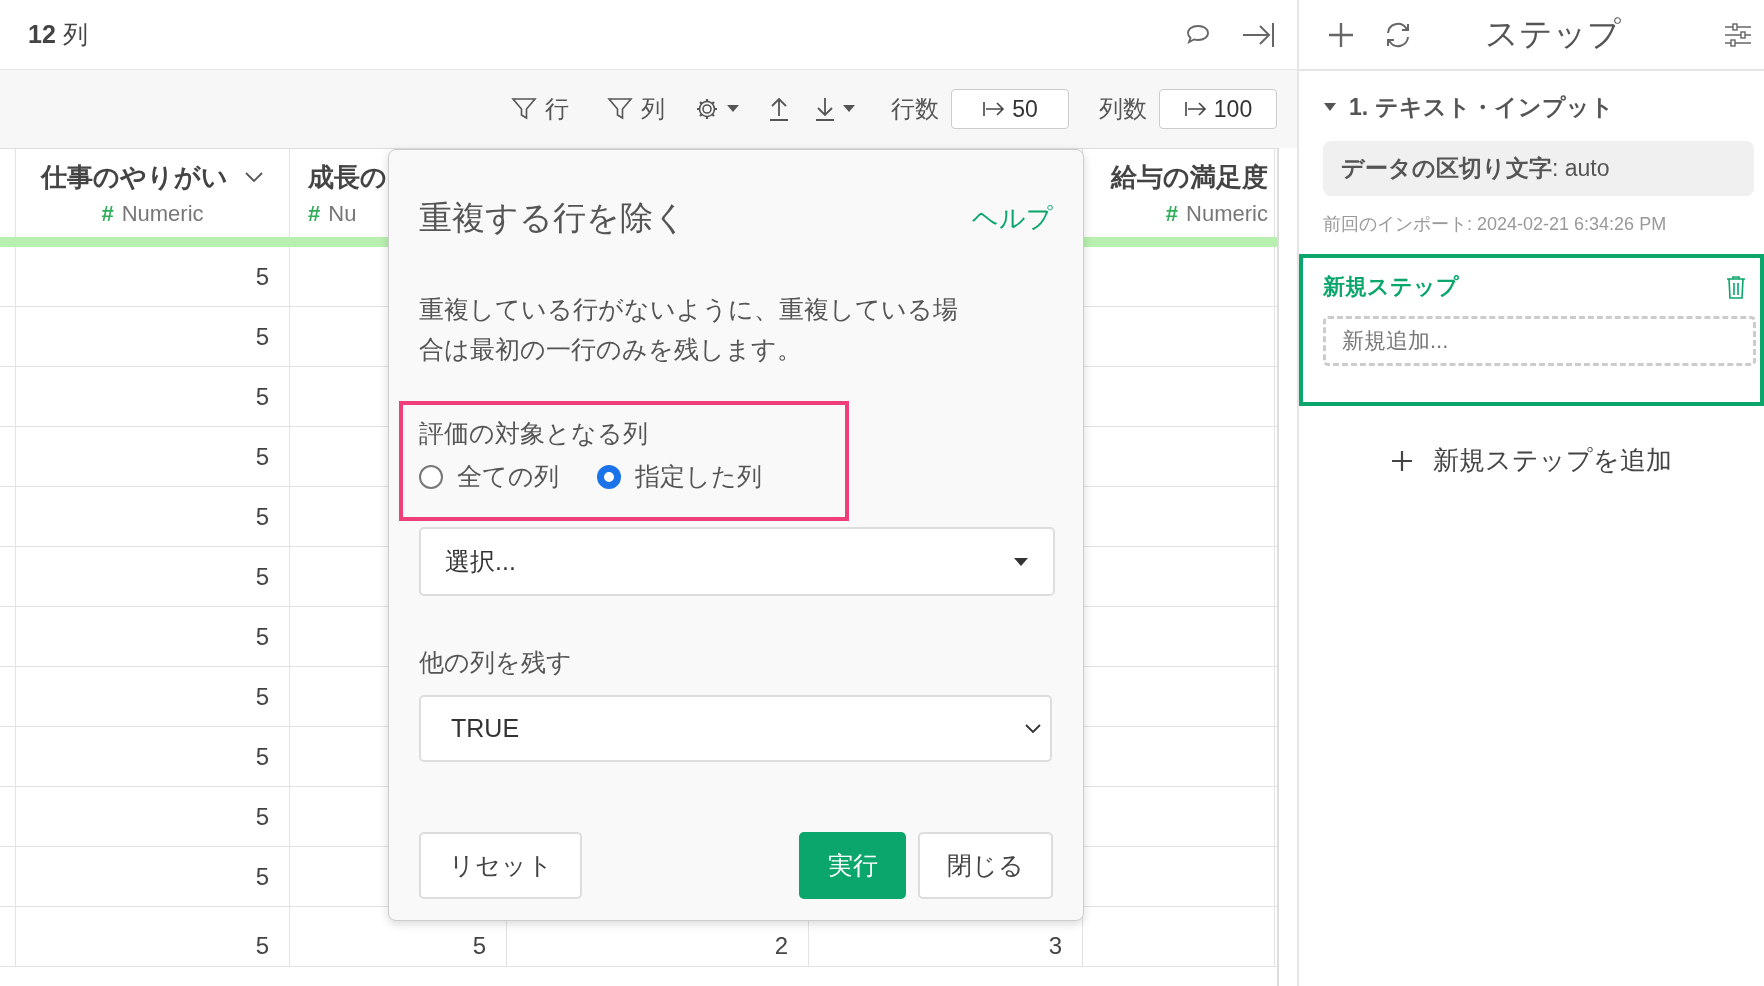 This screenshot has width=1764, height=986. What do you see at coordinates (58, 34) in the screenshot?
I see `column-count: 12 列` at bounding box center [58, 34].